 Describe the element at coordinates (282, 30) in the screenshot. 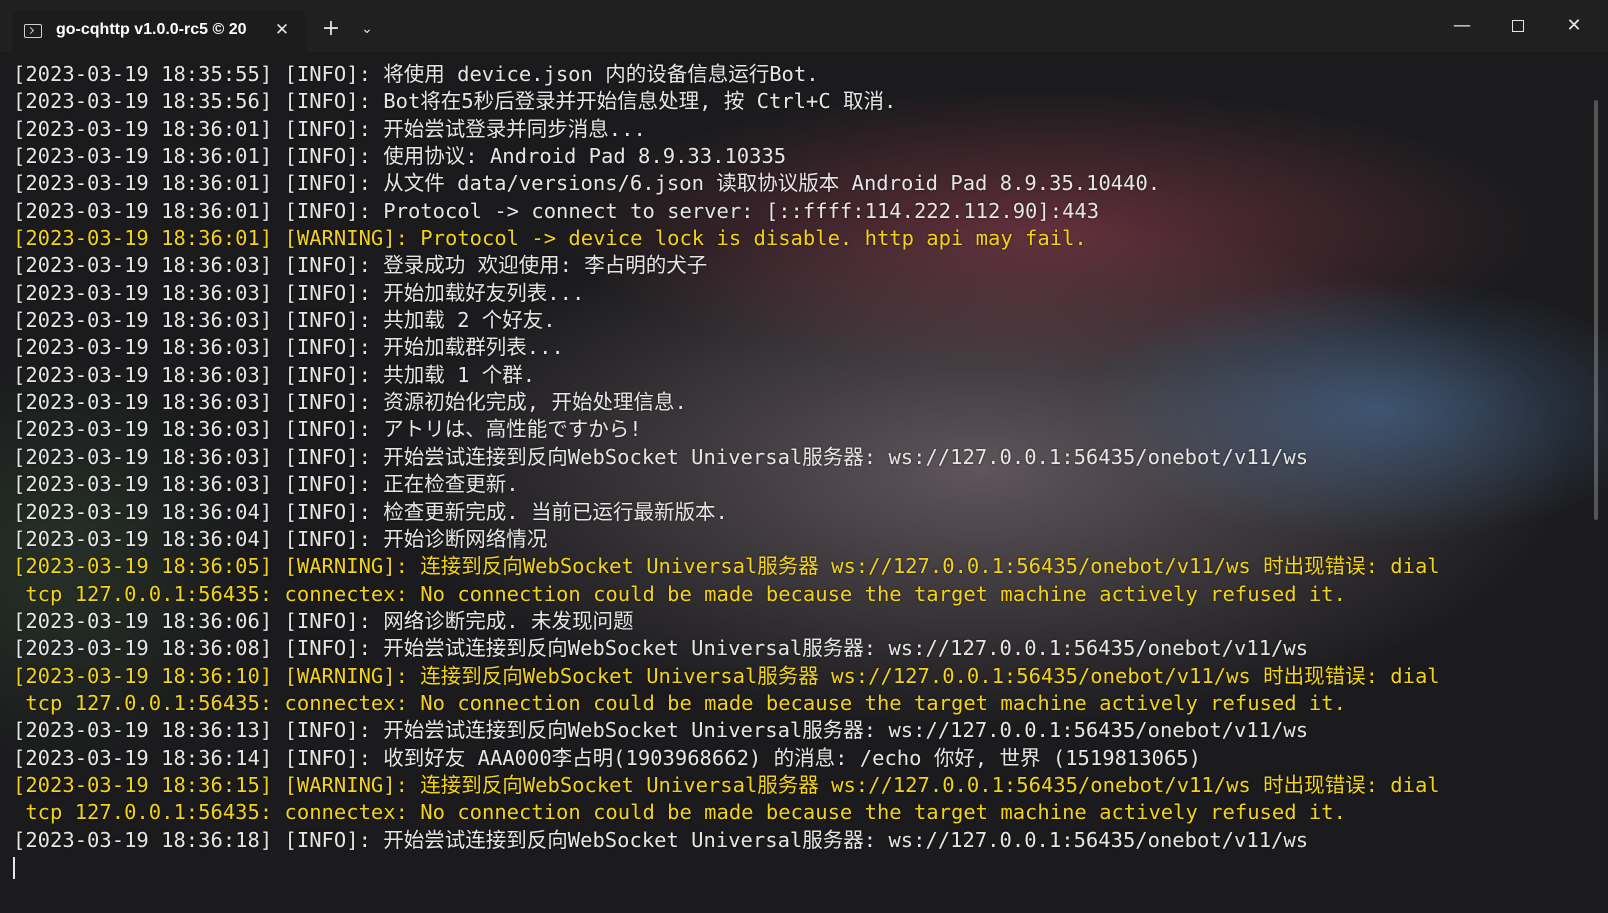

I see `tab-close-icon: ✕` at that location.